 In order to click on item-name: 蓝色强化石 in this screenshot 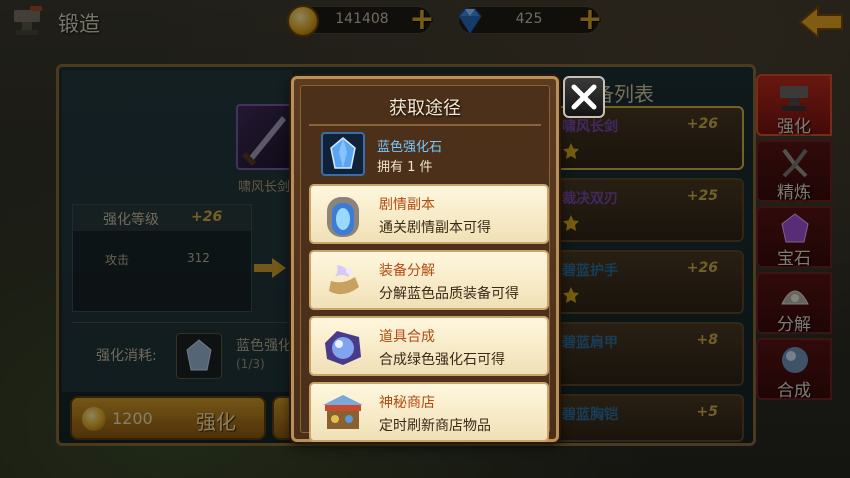, I will do `click(410, 147)`.